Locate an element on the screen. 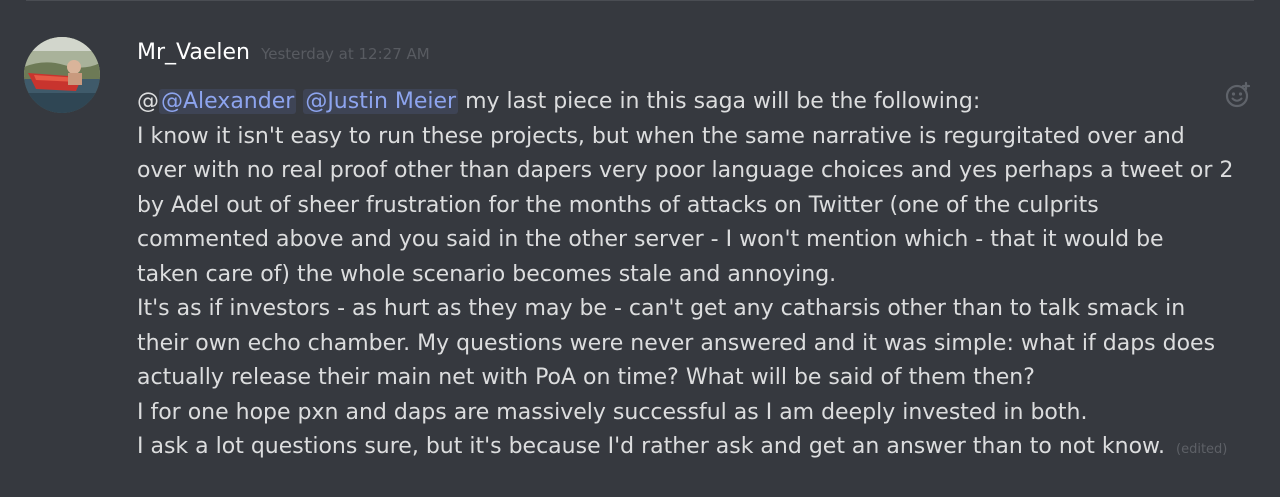 The image size is (1280, 497). message-header: Mr_Vaelen Yesterday at 12:27 AM is located at coordinates (283, 52).